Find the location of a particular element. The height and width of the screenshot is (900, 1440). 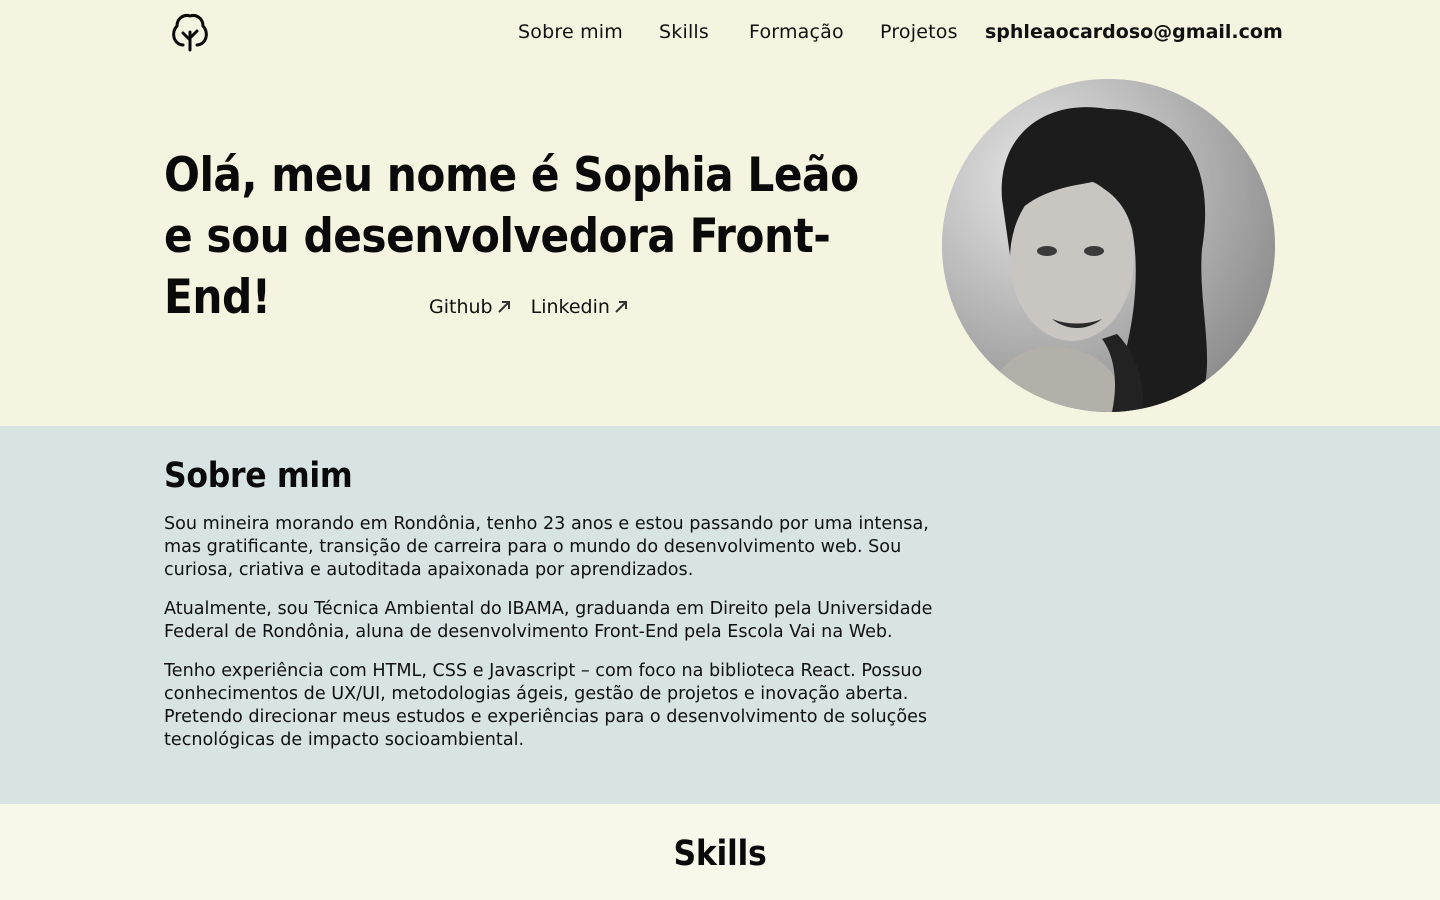

email-link: sphleaocardoso@gmail.com is located at coordinates (1134, 32).